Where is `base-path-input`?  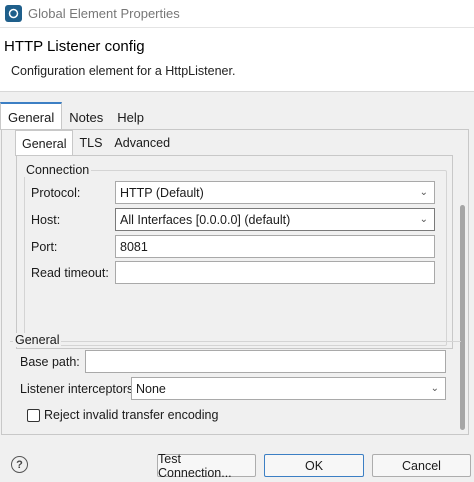 base-path-input is located at coordinates (265, 361).